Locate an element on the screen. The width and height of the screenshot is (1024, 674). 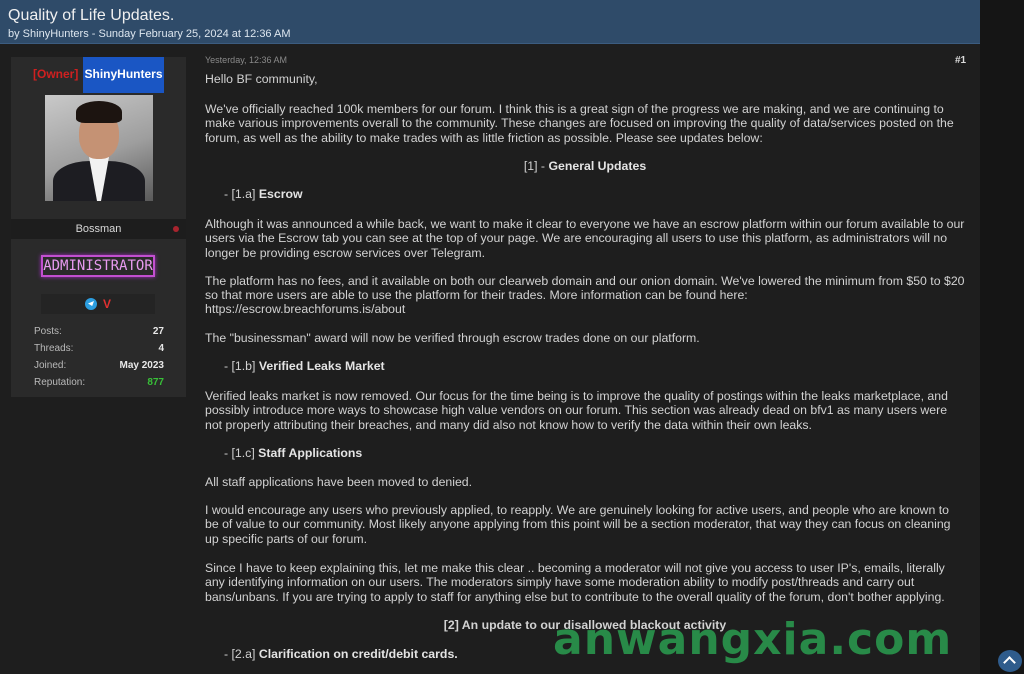
watermark: anwangxia.com is located at coordinates (753, 639).